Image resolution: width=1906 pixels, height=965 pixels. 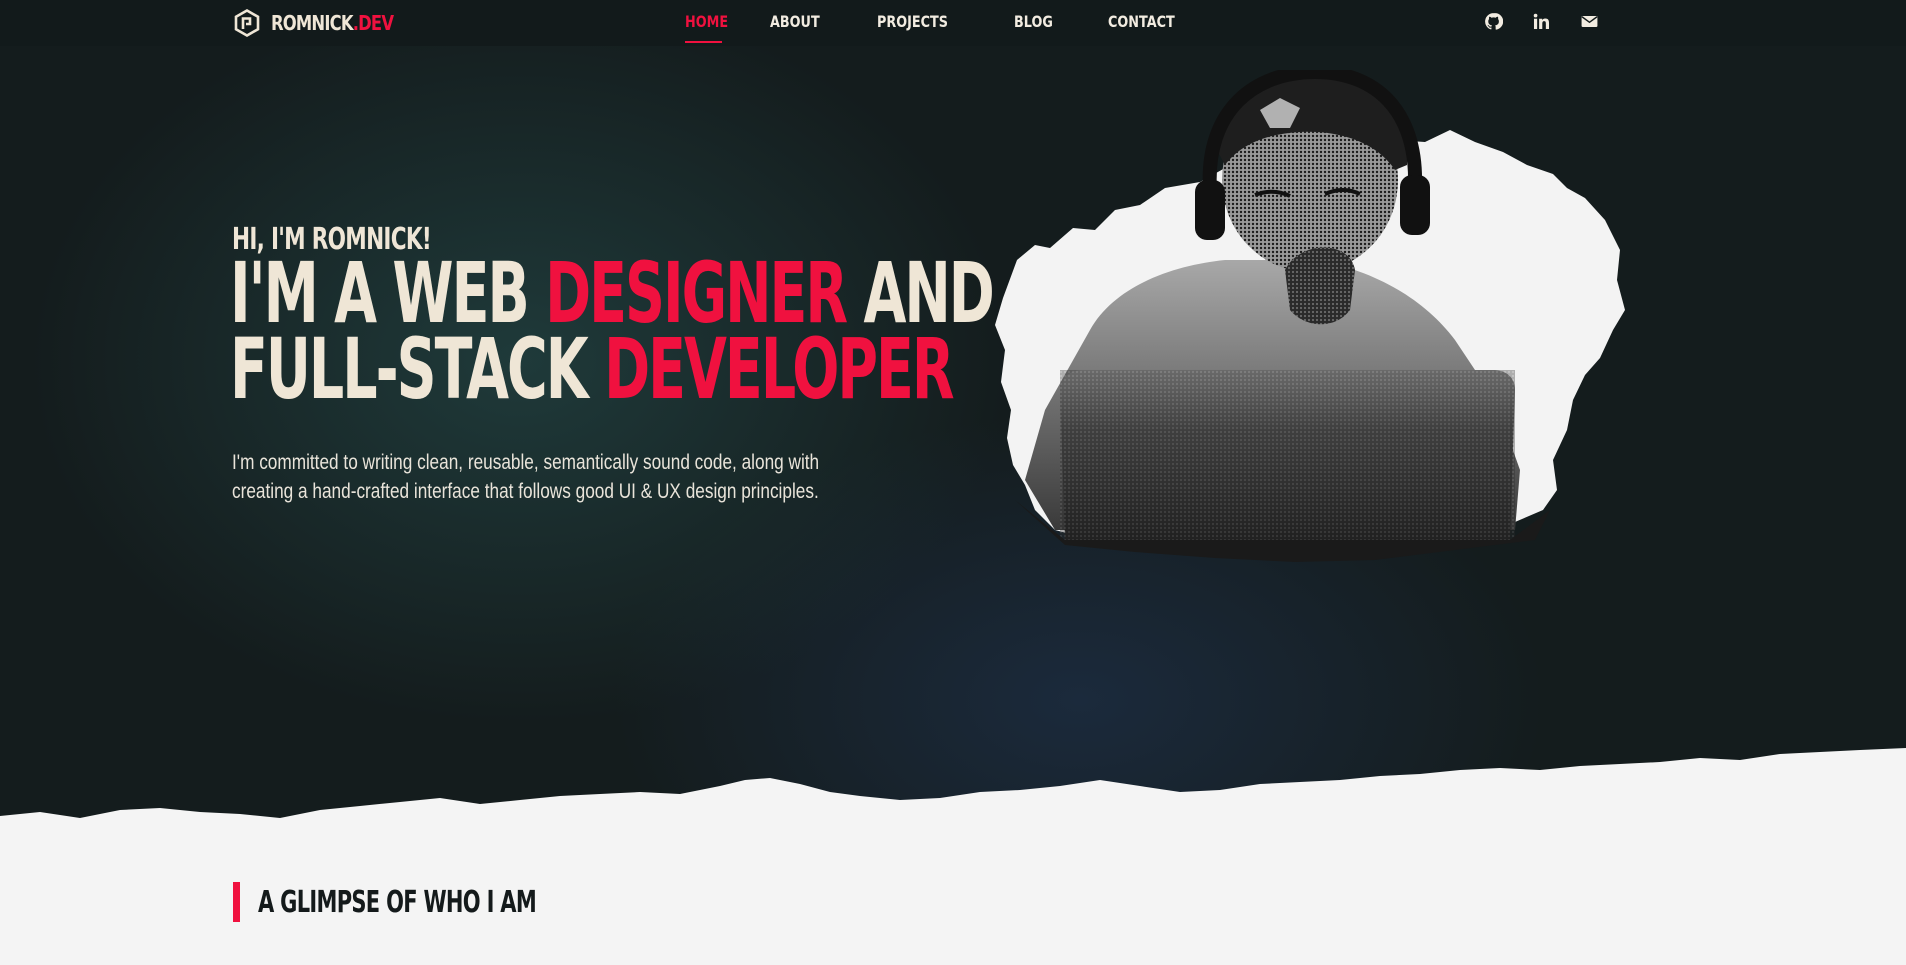 I want to click on nav-item-blog: BLOG, so click(x=1038, y=23).